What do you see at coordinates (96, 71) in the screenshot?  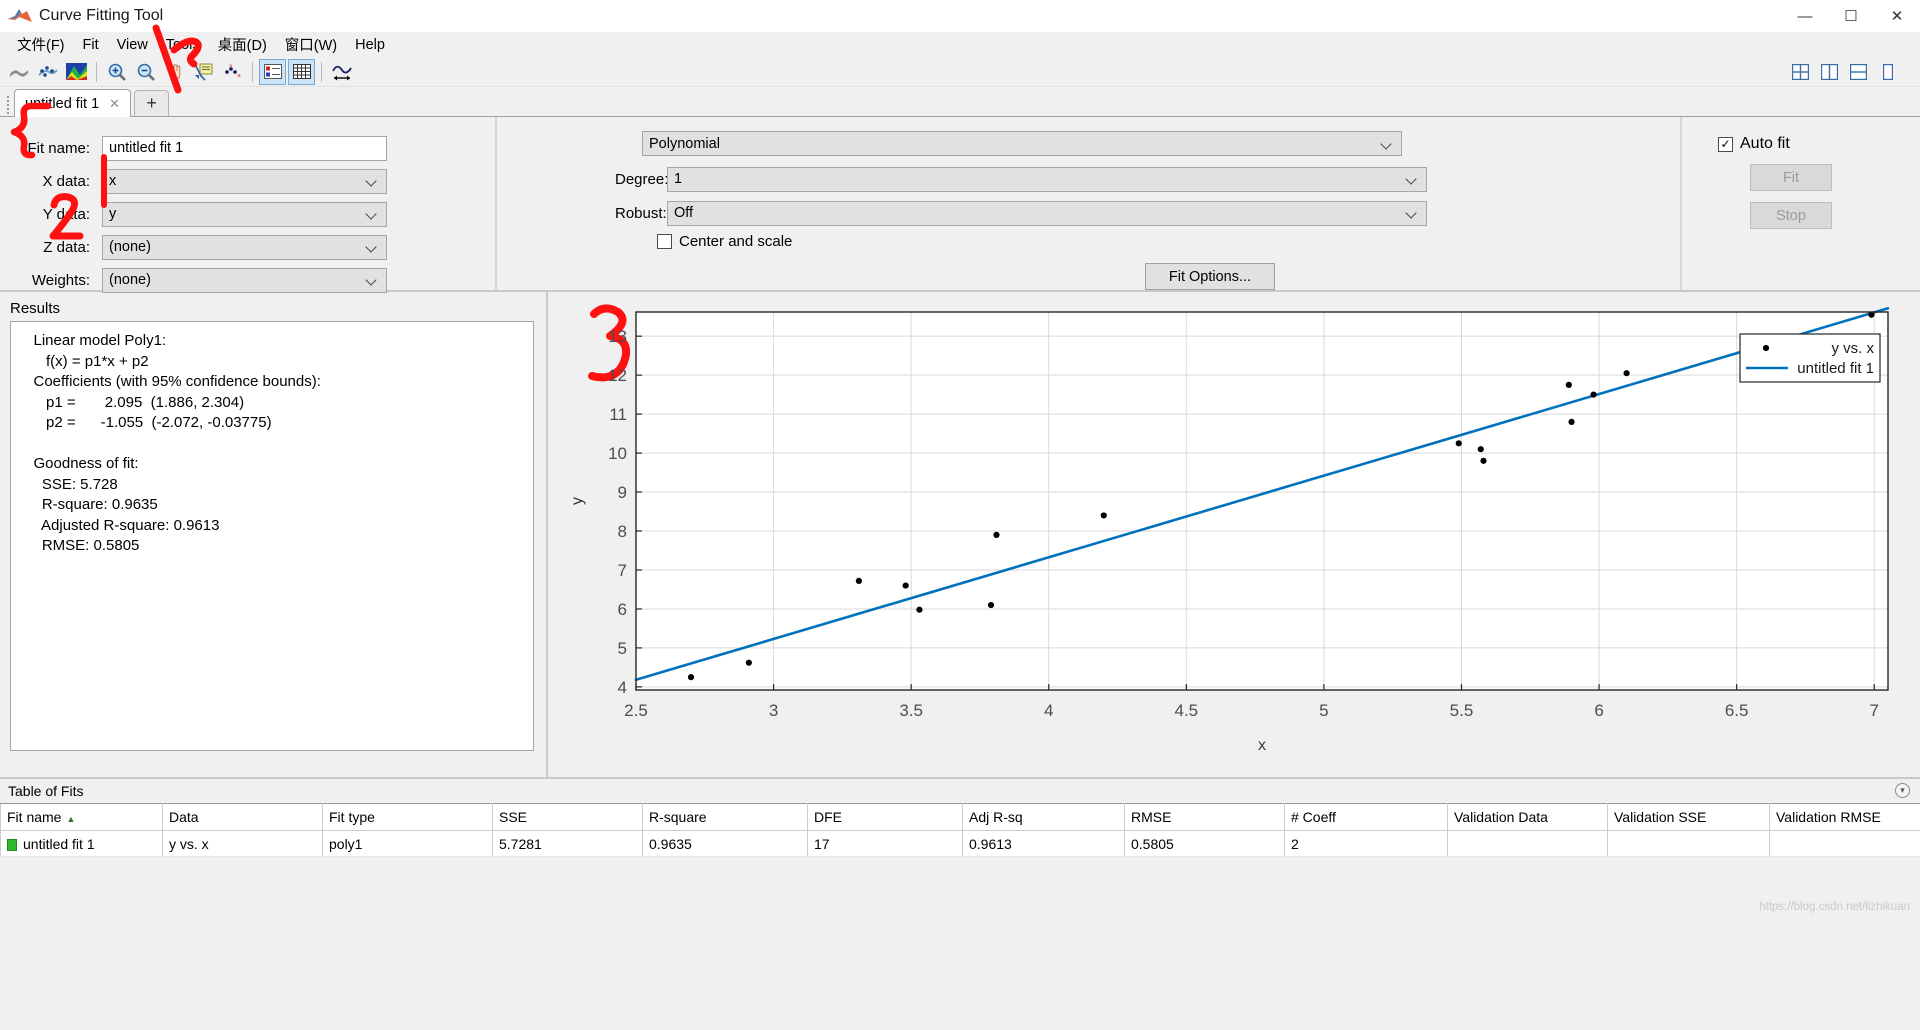 I see `toolbar-separator` at bounding box center [96, 71].